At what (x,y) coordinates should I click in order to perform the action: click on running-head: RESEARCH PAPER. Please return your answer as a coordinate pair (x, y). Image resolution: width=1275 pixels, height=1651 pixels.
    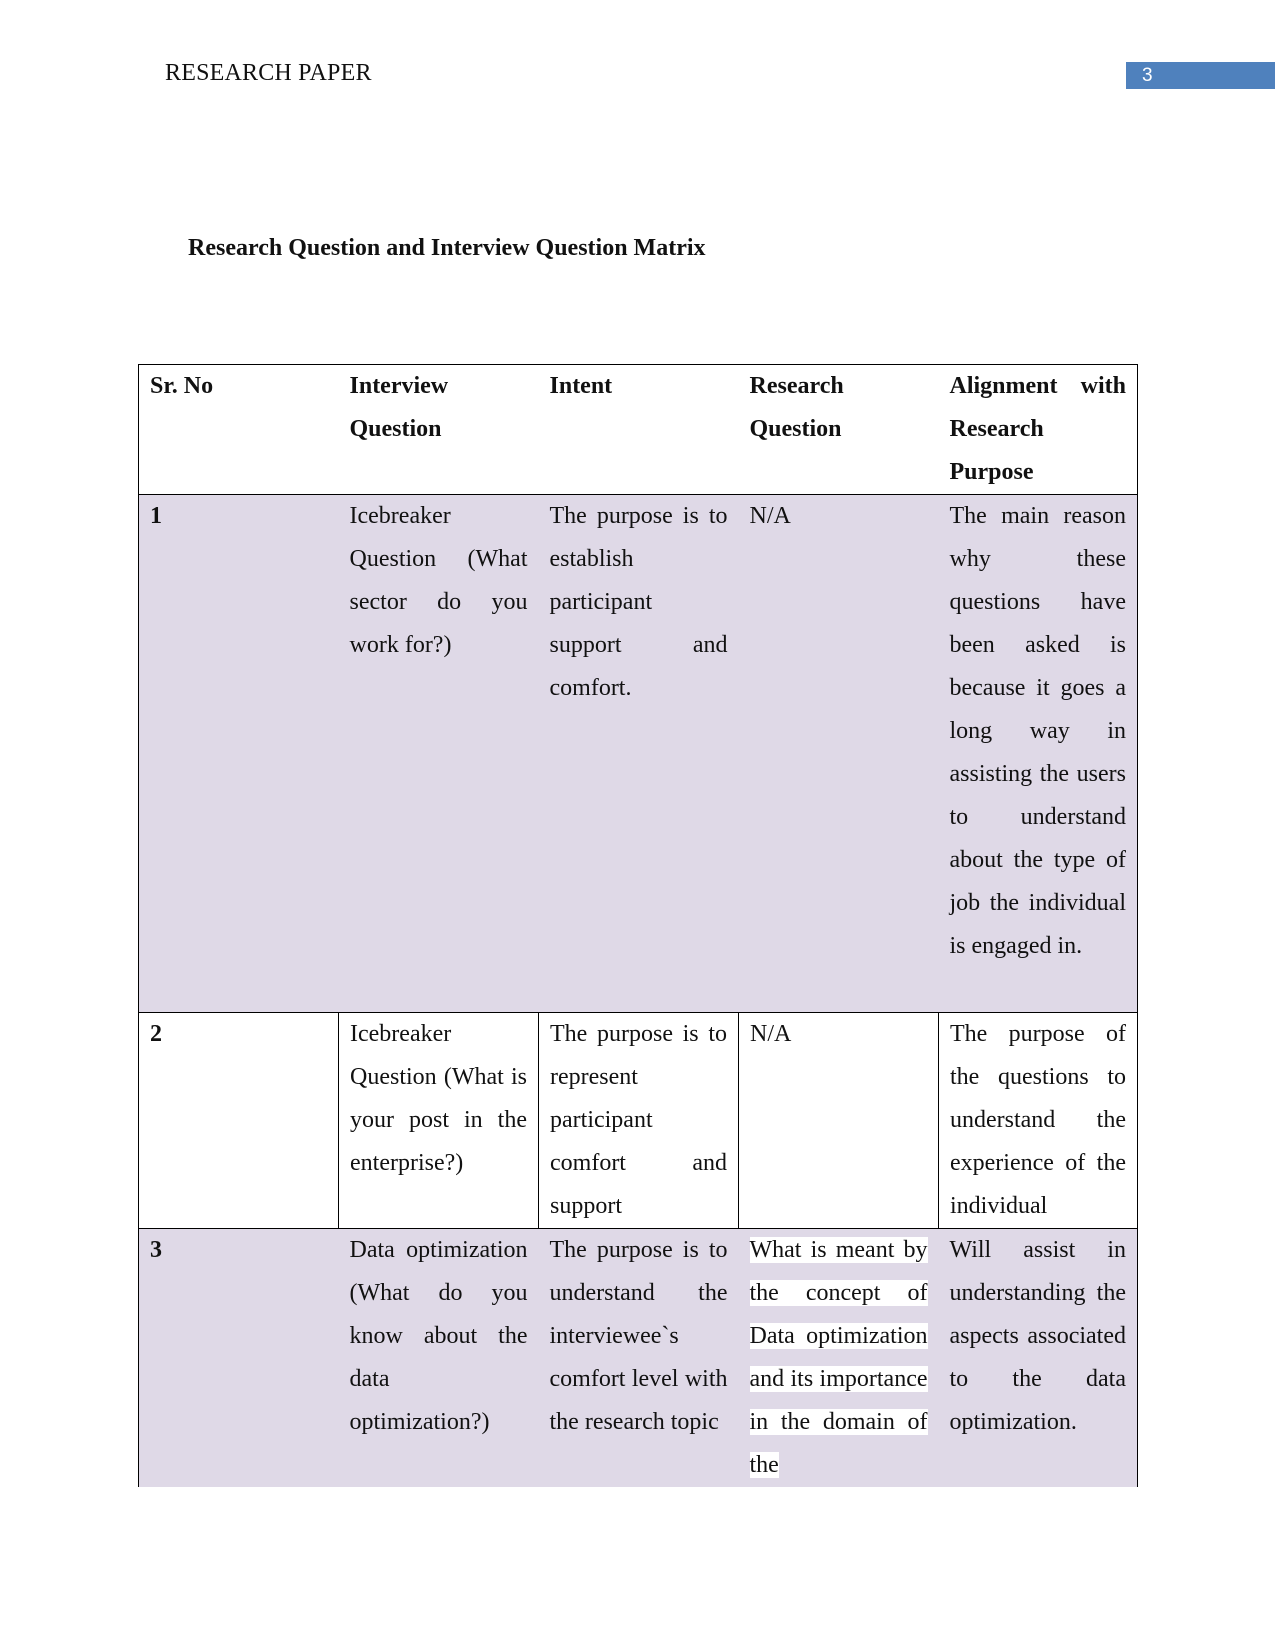
    Looking at the image, I should click on (268, 73).